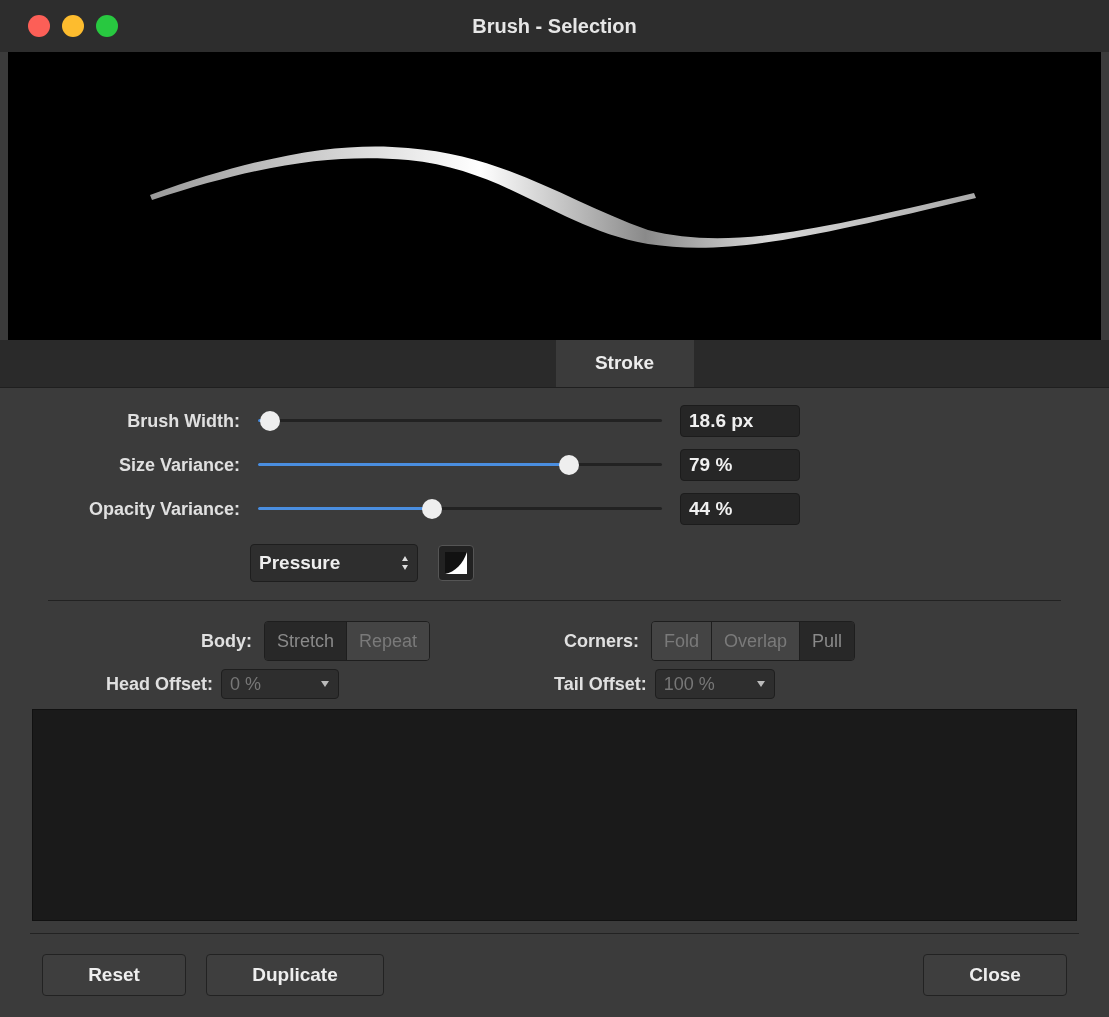 The image size is (1109, 1017). What do you see at coordinates (600, 684) in the screenshot?
I see `field-label: Tail Offset:` at bounding box center [600, 684].